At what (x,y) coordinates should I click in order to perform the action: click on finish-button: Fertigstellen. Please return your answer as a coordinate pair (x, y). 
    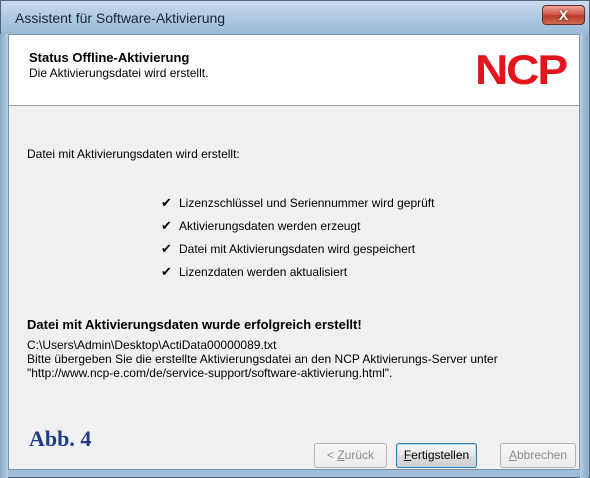
    Looking at the image, I should click on (436, 455).